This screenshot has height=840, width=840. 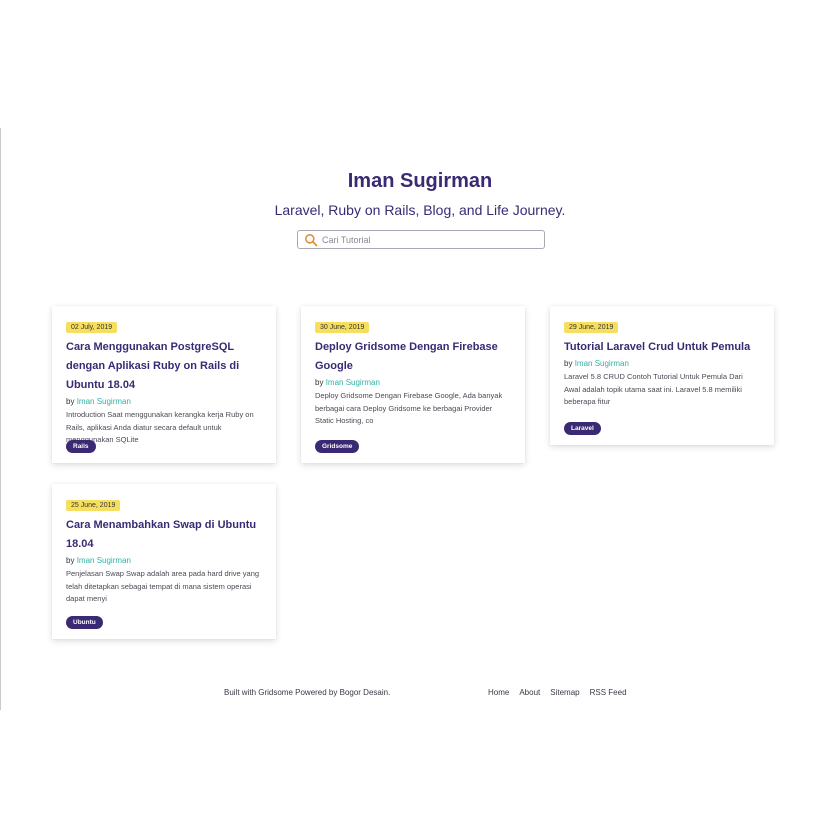 I want to click on date-badge: 02 July, 2019, so click(x=92, y=327).